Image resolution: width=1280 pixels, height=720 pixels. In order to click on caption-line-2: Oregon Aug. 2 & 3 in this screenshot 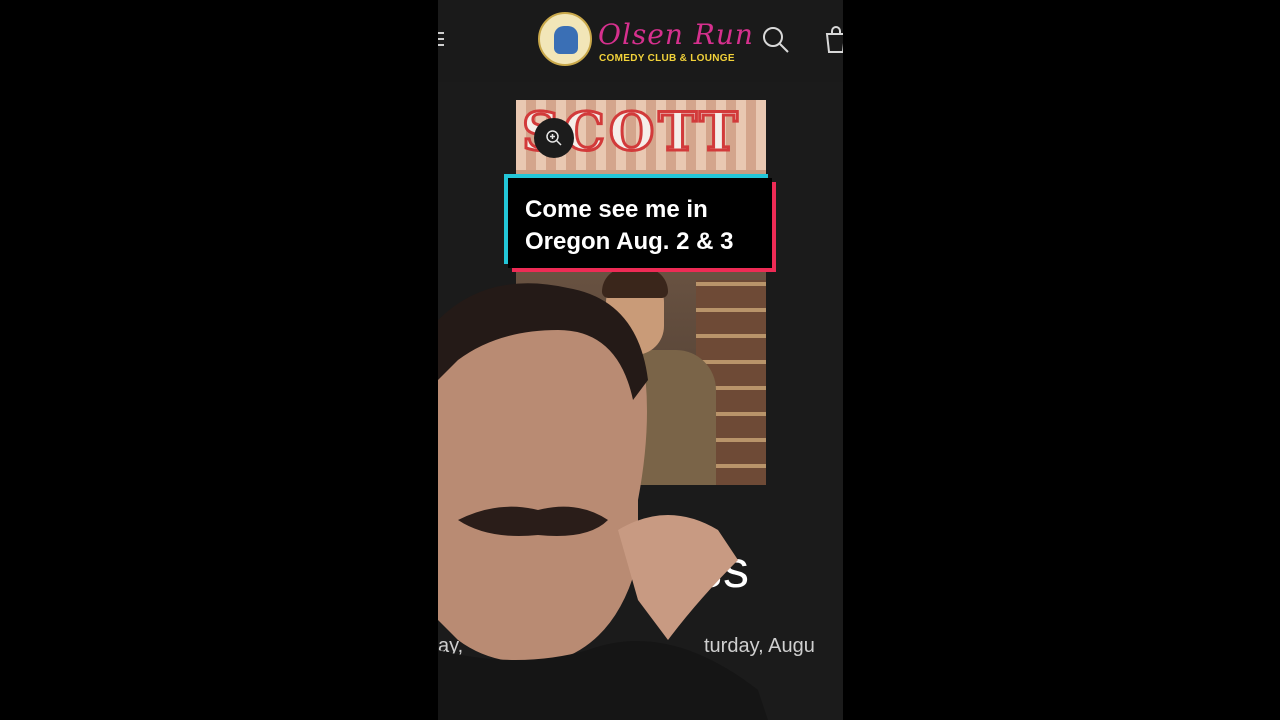, I will do `click(629, 241)`.